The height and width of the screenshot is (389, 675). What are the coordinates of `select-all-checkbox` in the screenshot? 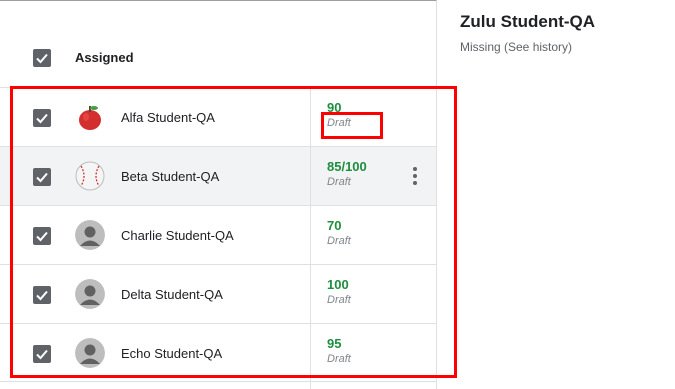 It's located at (42, 58).